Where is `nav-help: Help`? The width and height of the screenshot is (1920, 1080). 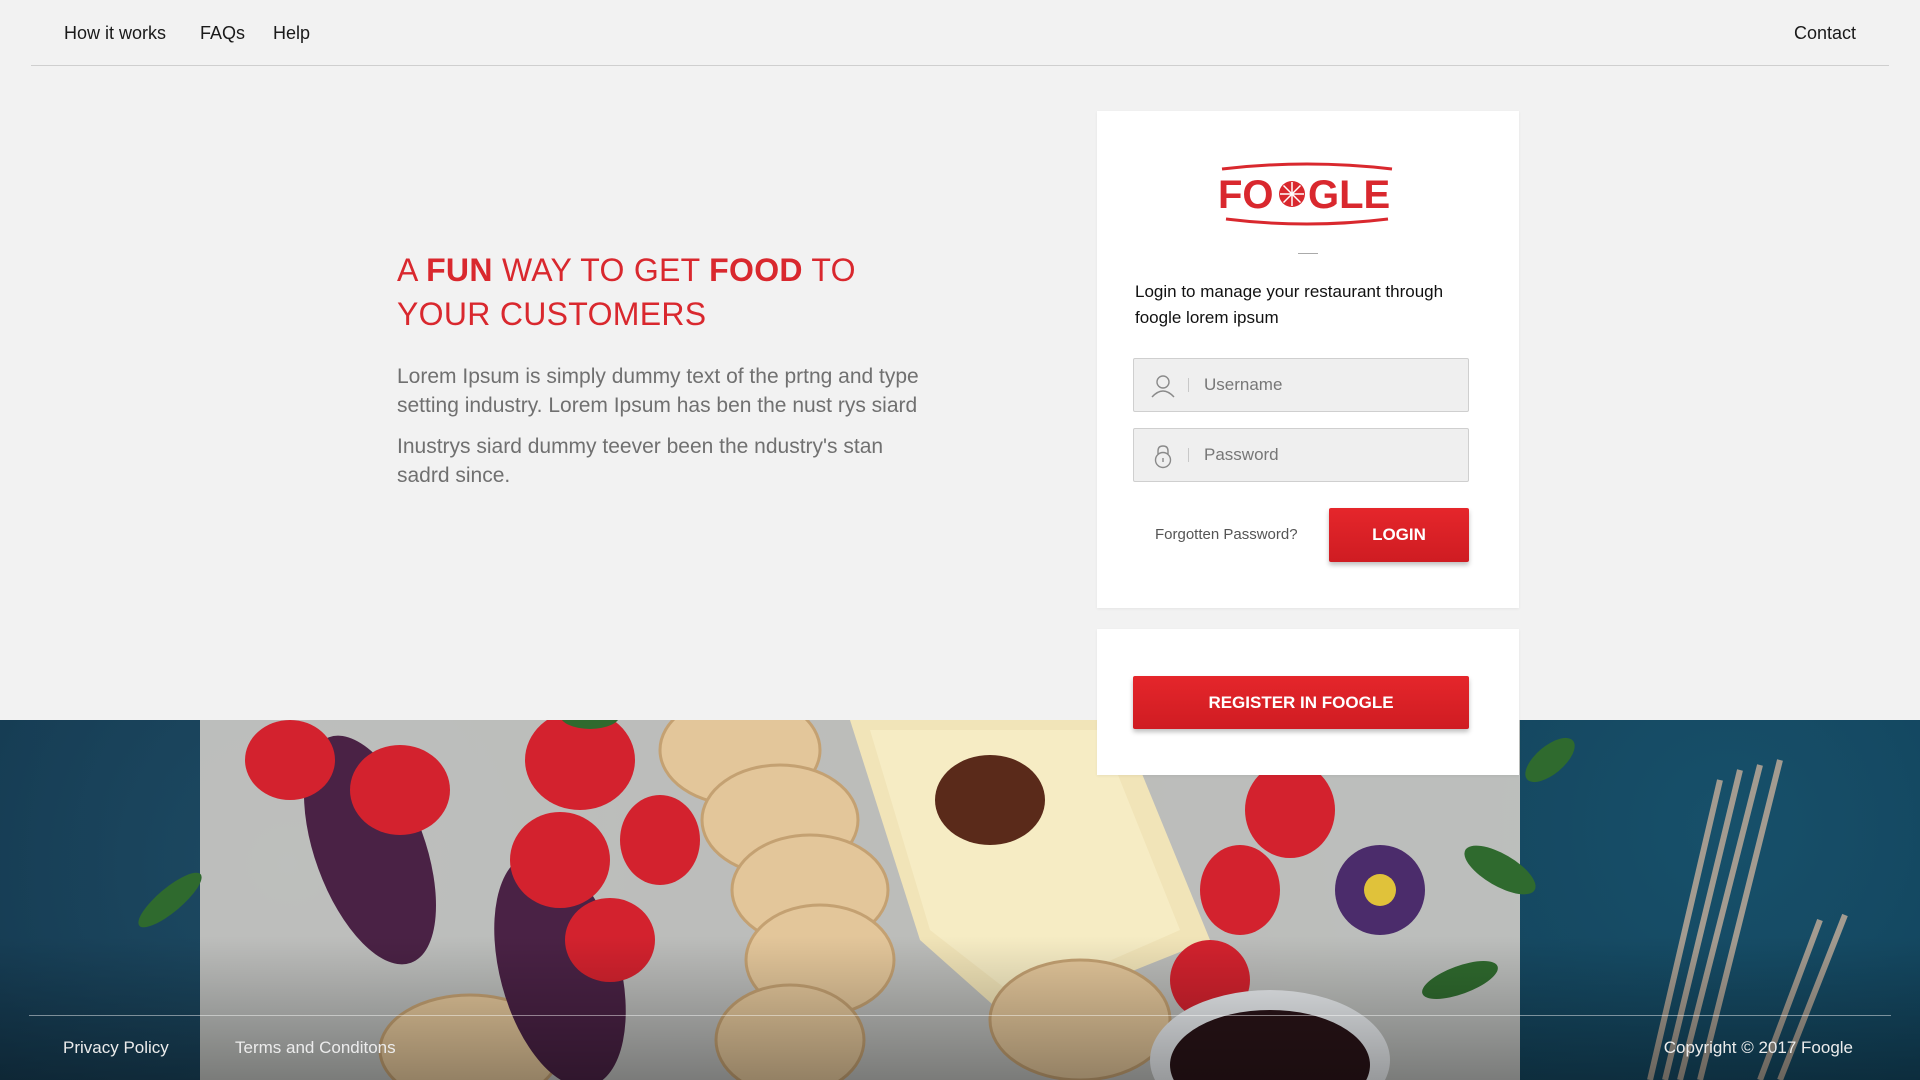 nav-help: Help is located at coordinates (291, 33).